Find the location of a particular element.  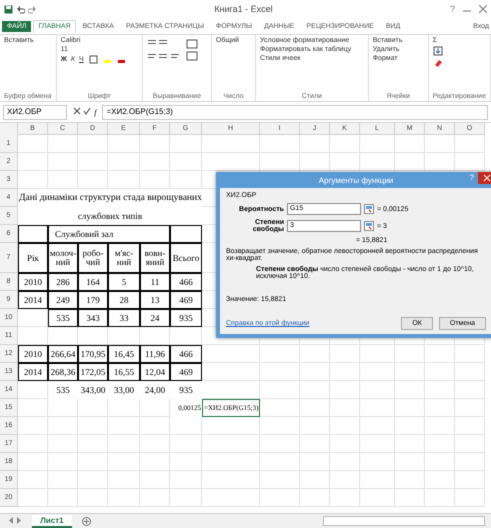

spreadsheet-cell: 286 is located at coordinates (63, 282).